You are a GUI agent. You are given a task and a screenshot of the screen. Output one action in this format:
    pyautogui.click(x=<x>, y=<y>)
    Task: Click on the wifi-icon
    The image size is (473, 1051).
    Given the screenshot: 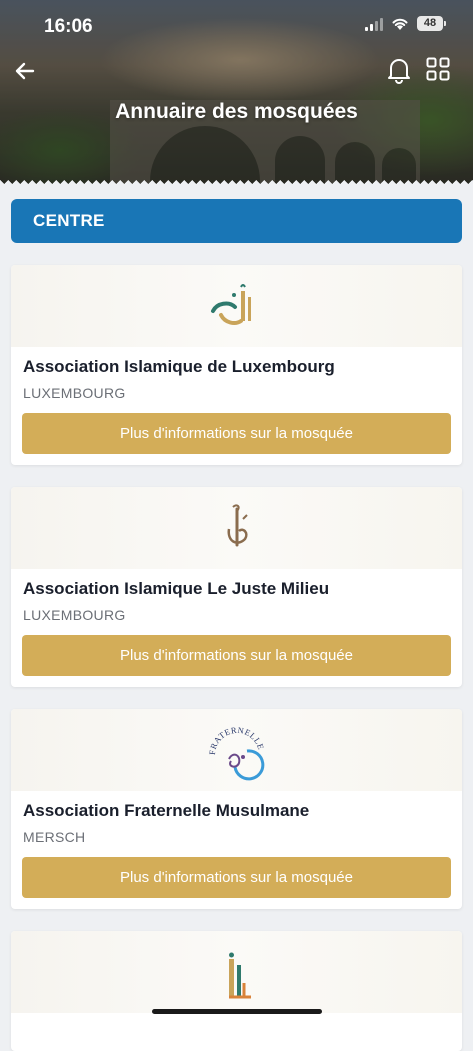 What is the action you would take?
    pyautogui.click(x=400, y=24)
    